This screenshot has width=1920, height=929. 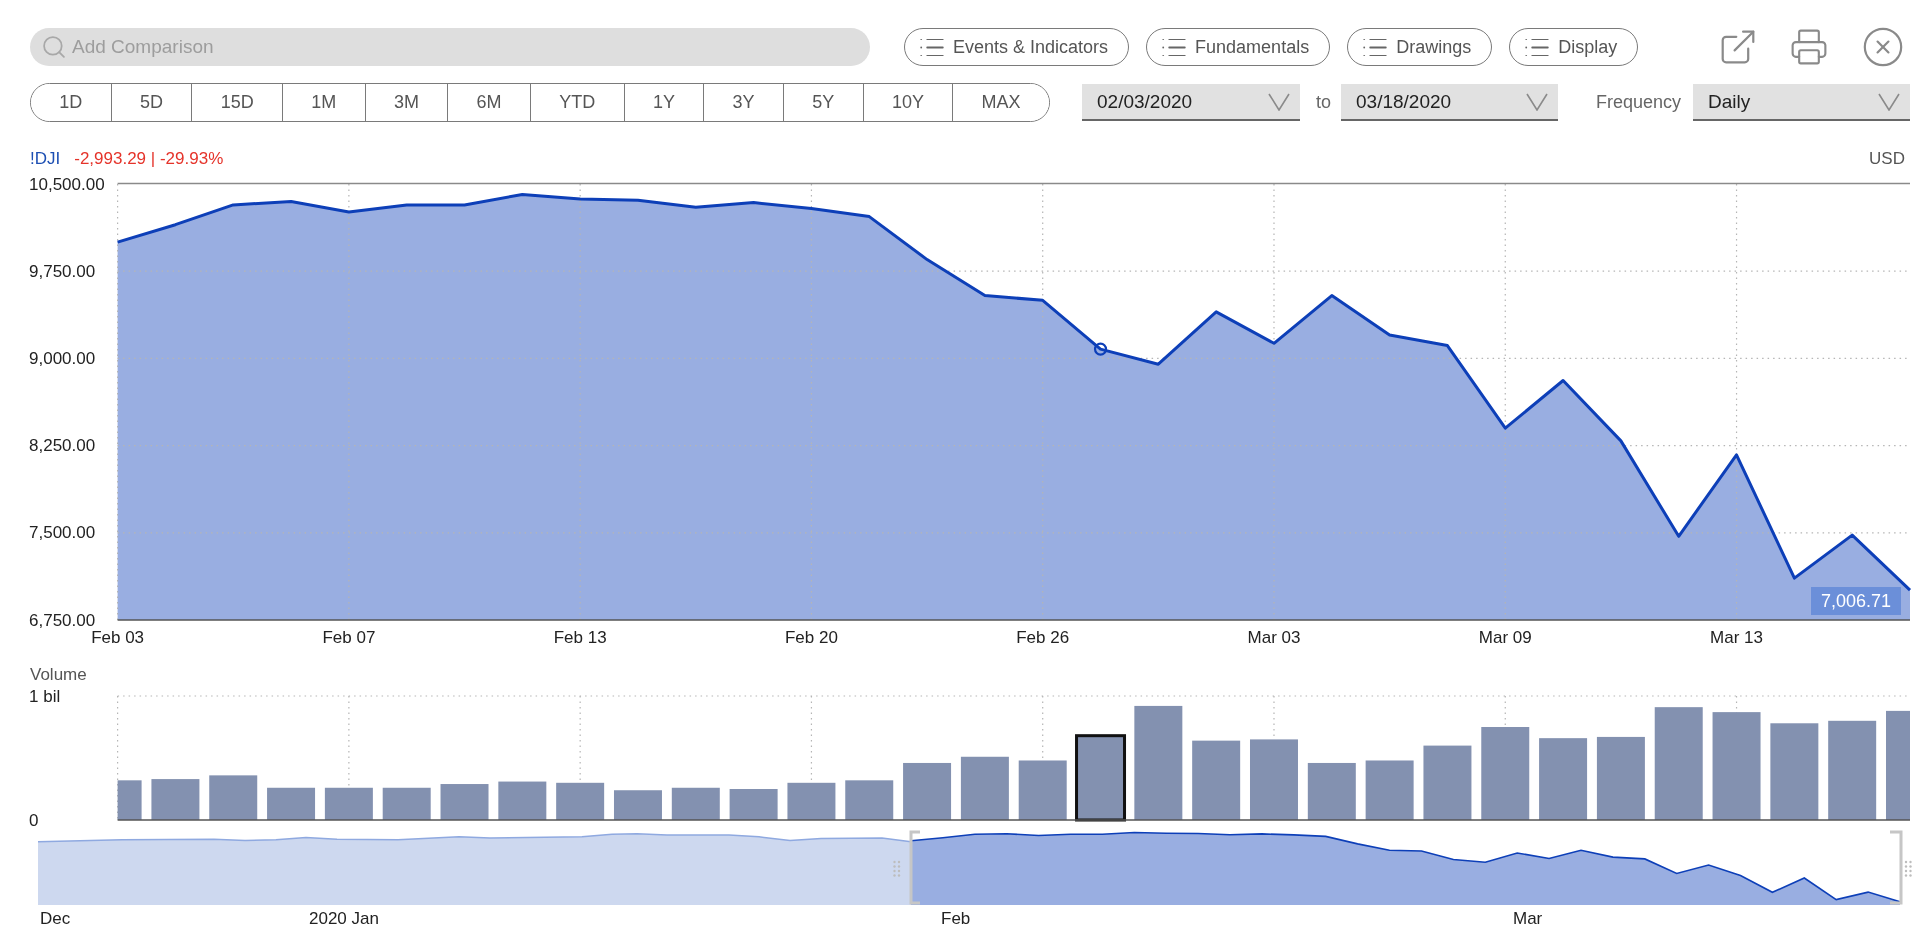 I want to click on x-axis-label: Feb 07, so click(x=349, y=637).